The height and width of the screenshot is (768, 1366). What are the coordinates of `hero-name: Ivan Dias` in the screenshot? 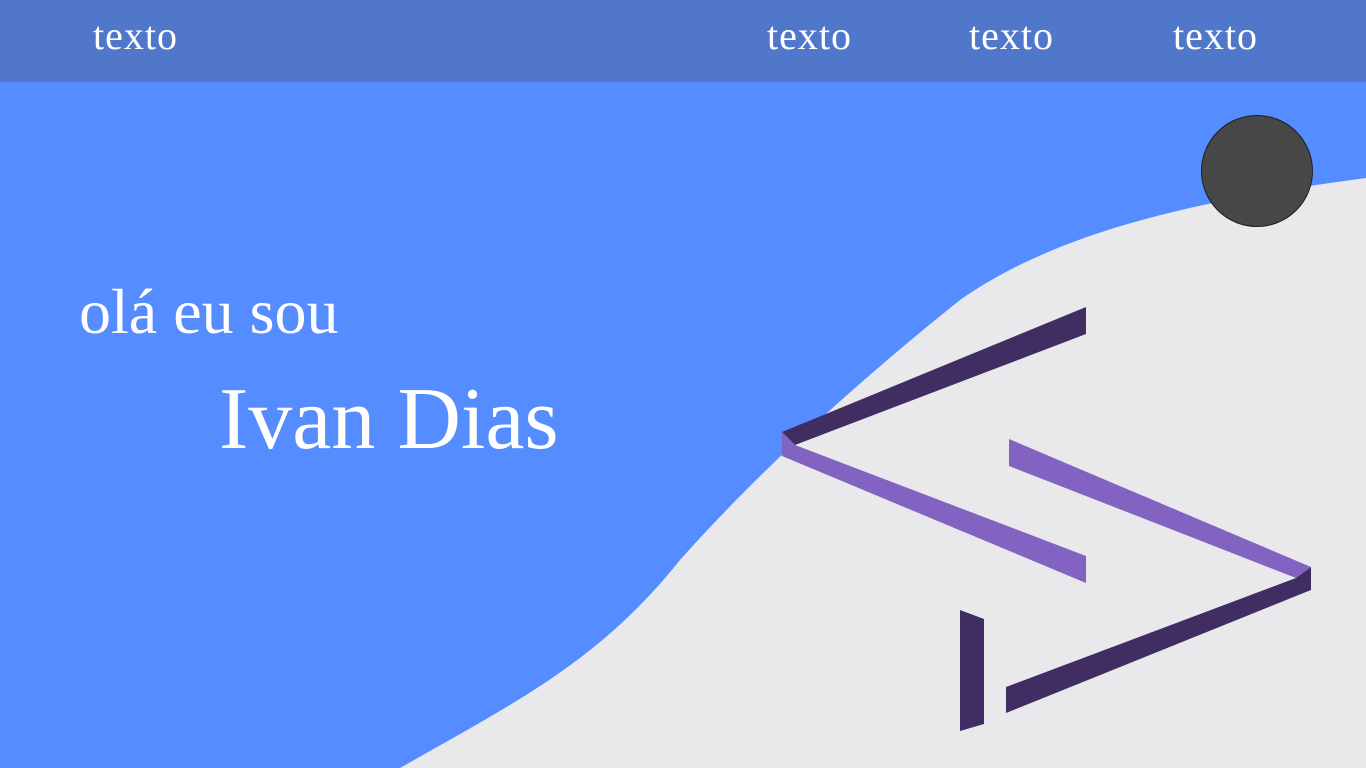 It's located at (389, 419).